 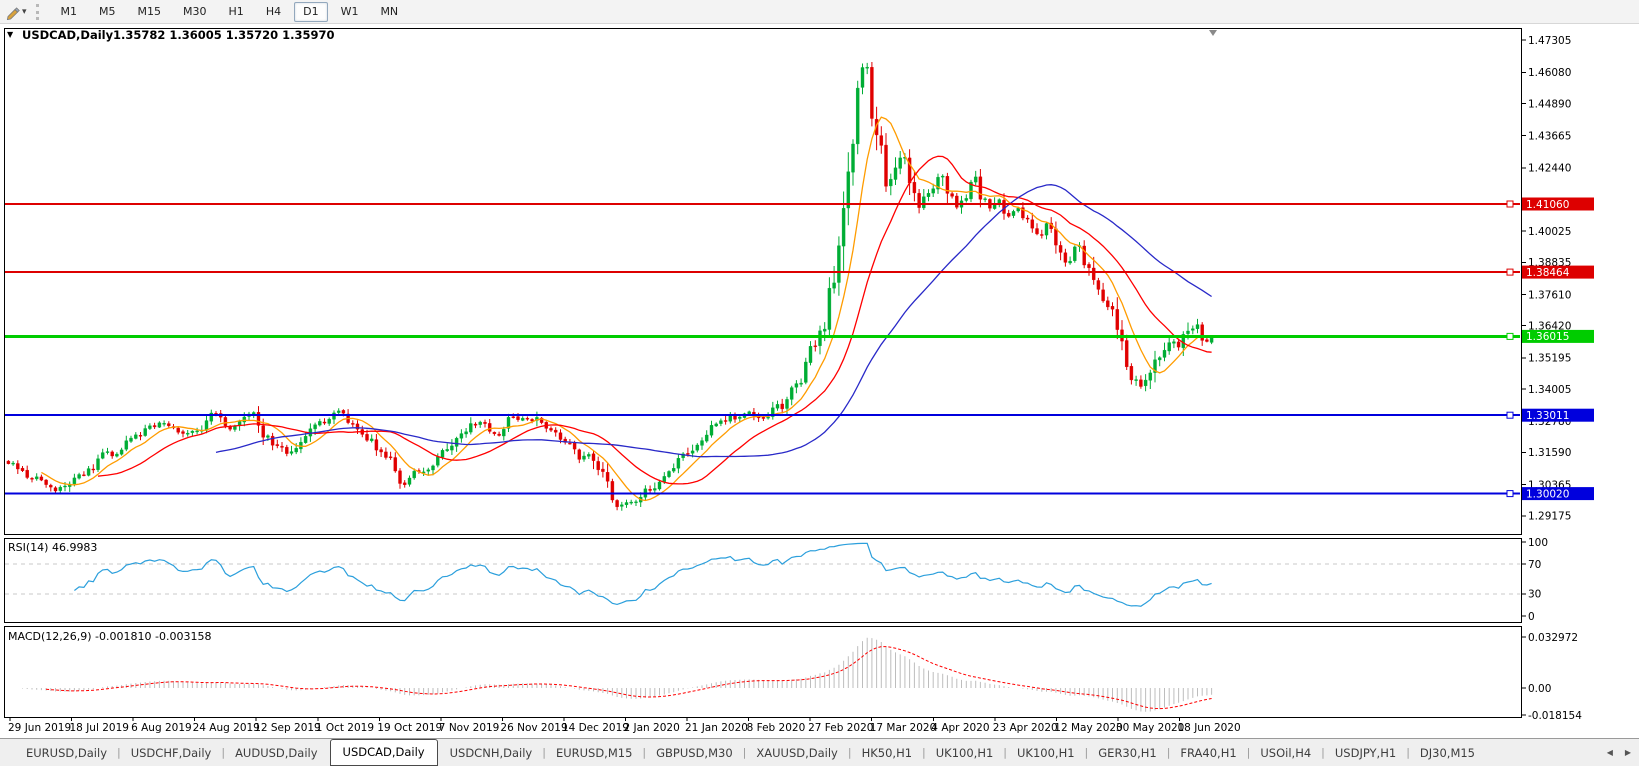 What do you see at coordinates (1127, 753) in the screenshot?
I see `tab-ger30-h1: GER30,H1` at bounding box center [1127, 753].